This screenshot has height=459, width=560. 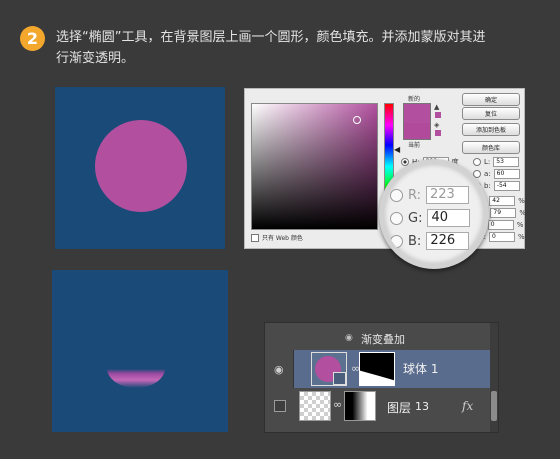 I want to click on gradient-masked-circle, so click(x=136, y=368).